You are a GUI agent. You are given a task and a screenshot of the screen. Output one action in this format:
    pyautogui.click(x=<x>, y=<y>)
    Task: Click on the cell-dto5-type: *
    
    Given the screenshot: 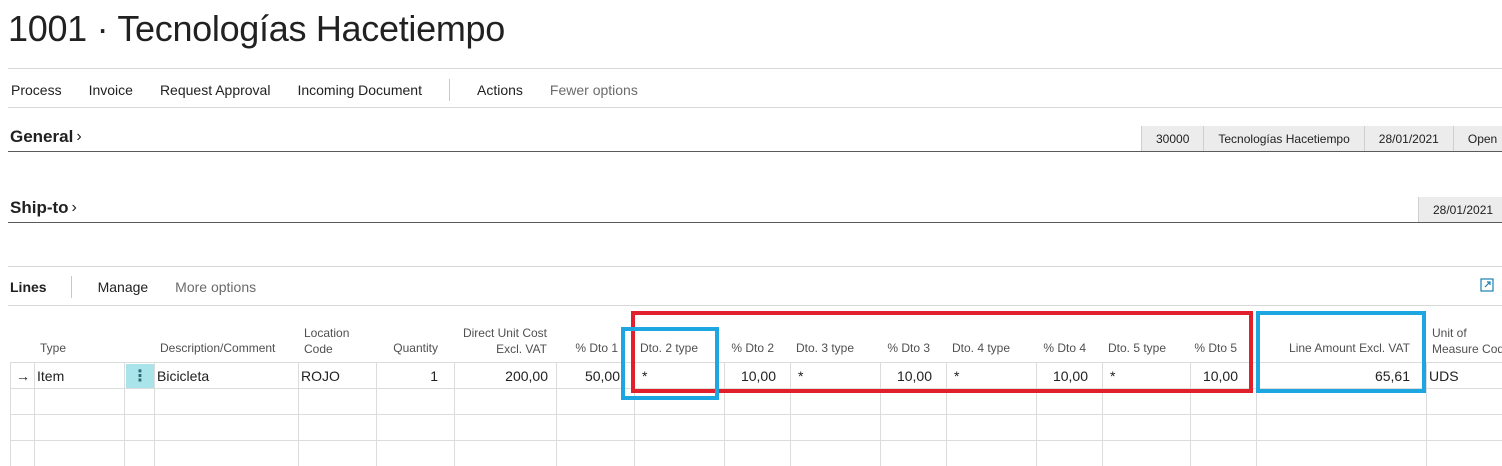 What is the action you would take?
    pyautogui.click(x=1112, y=376)
    